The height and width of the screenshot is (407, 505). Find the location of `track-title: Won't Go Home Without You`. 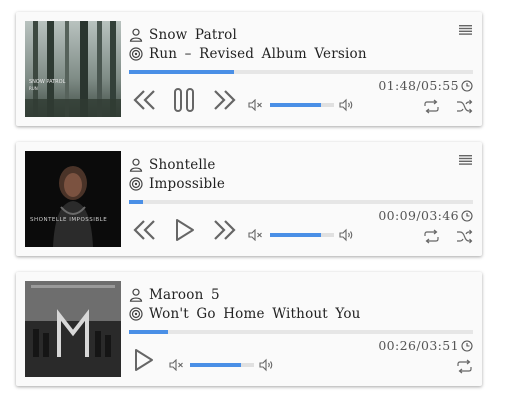

track-title: Won't Go Home Without You is located at coordinates (255, 314).